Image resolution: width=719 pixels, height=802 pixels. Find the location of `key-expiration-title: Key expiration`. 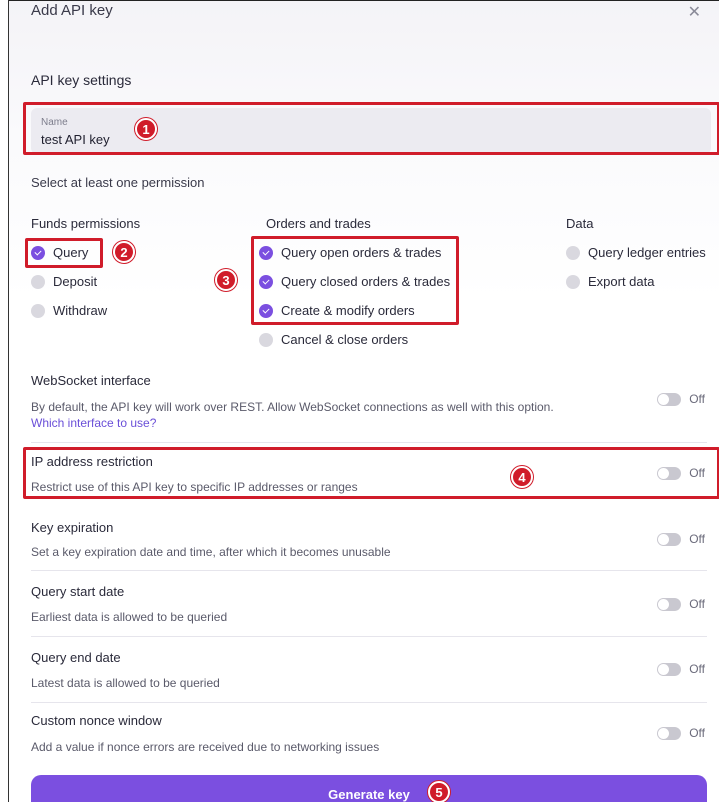

key-expiration-title: Key expiration is located at coordinates (72, 527).